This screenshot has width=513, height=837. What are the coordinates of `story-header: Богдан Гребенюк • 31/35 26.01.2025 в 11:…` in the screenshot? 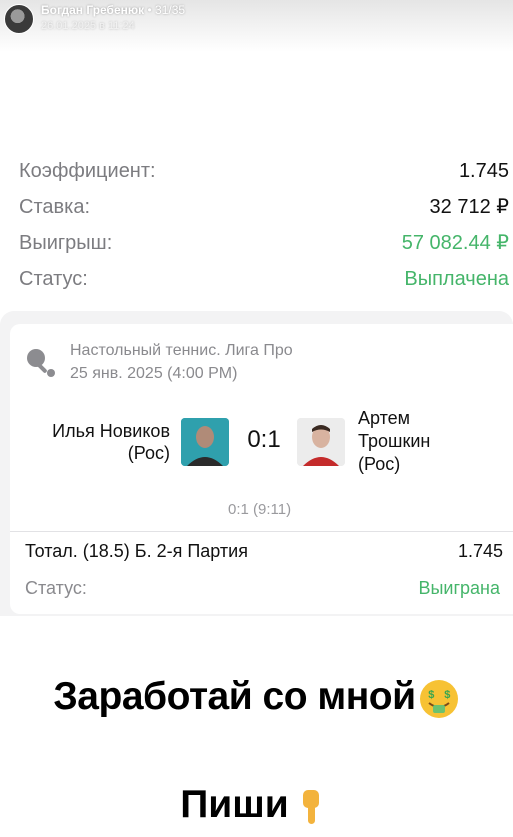 It's located at (256, 26).